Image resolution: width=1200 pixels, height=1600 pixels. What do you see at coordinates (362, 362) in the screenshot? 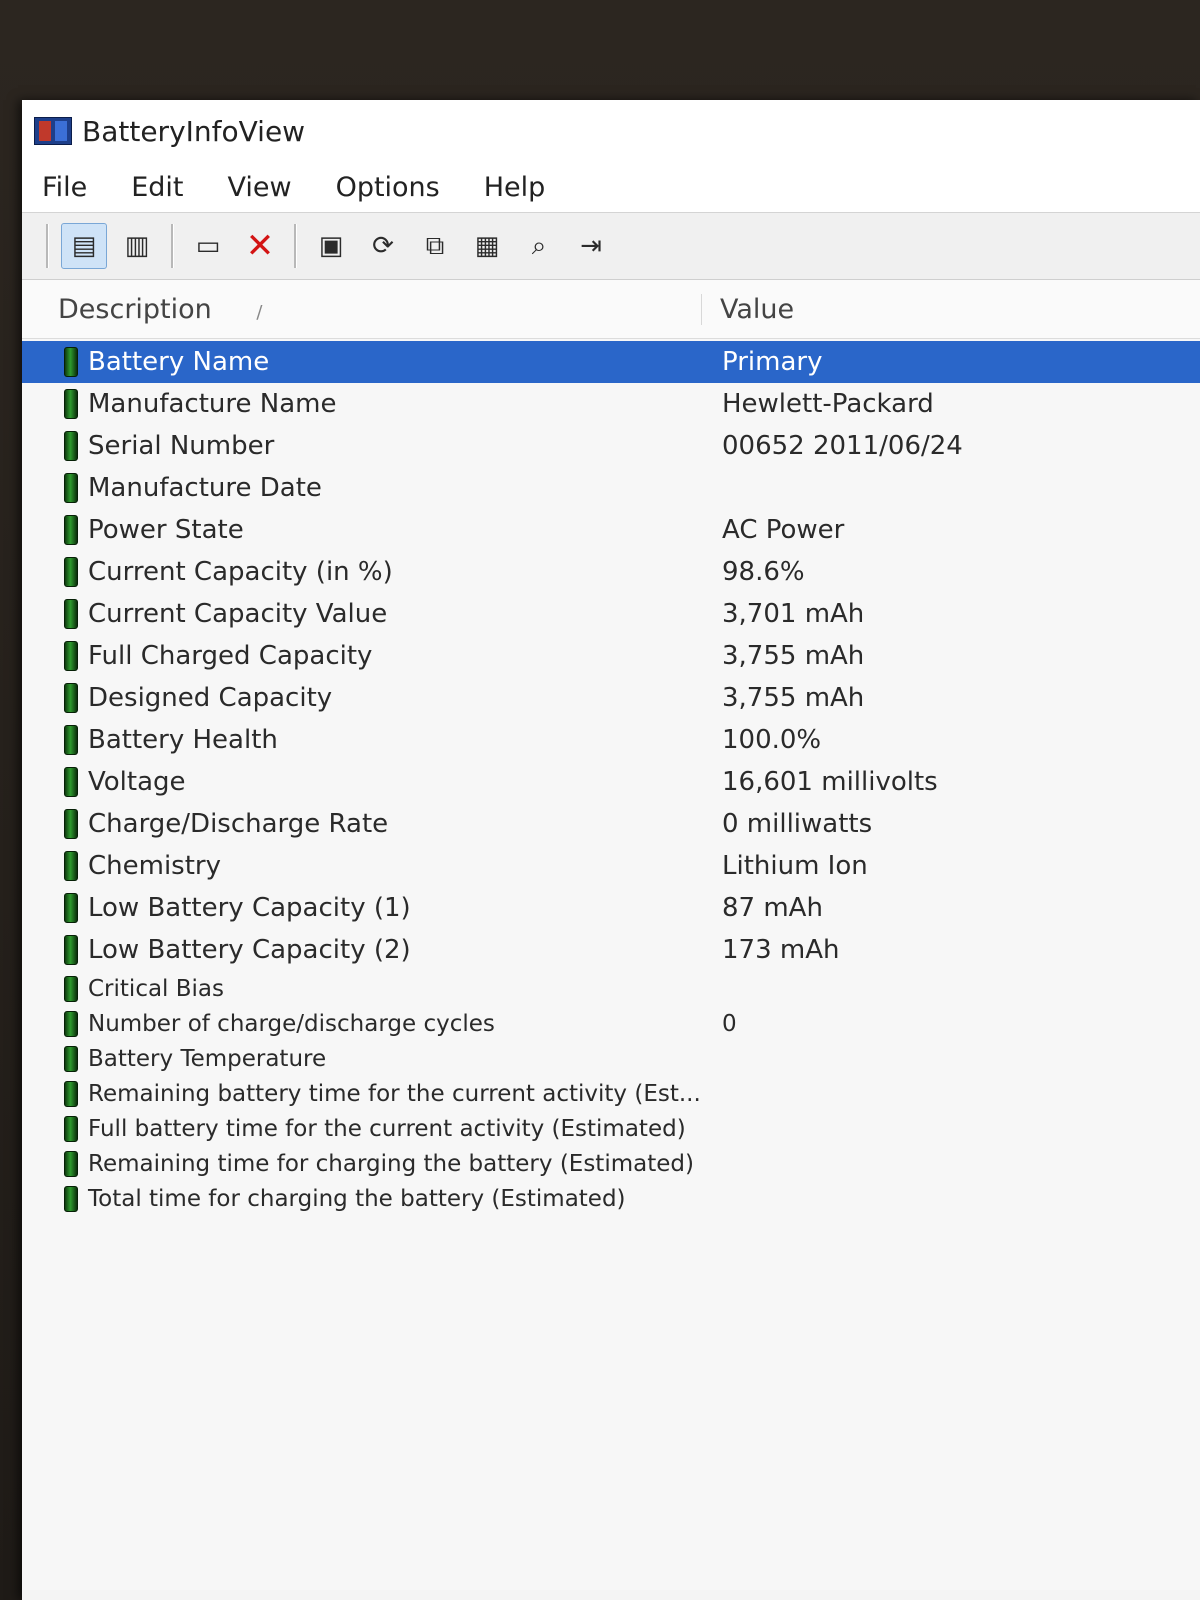
I see `row-description: Battery Name` at bounding box center [362, 362].